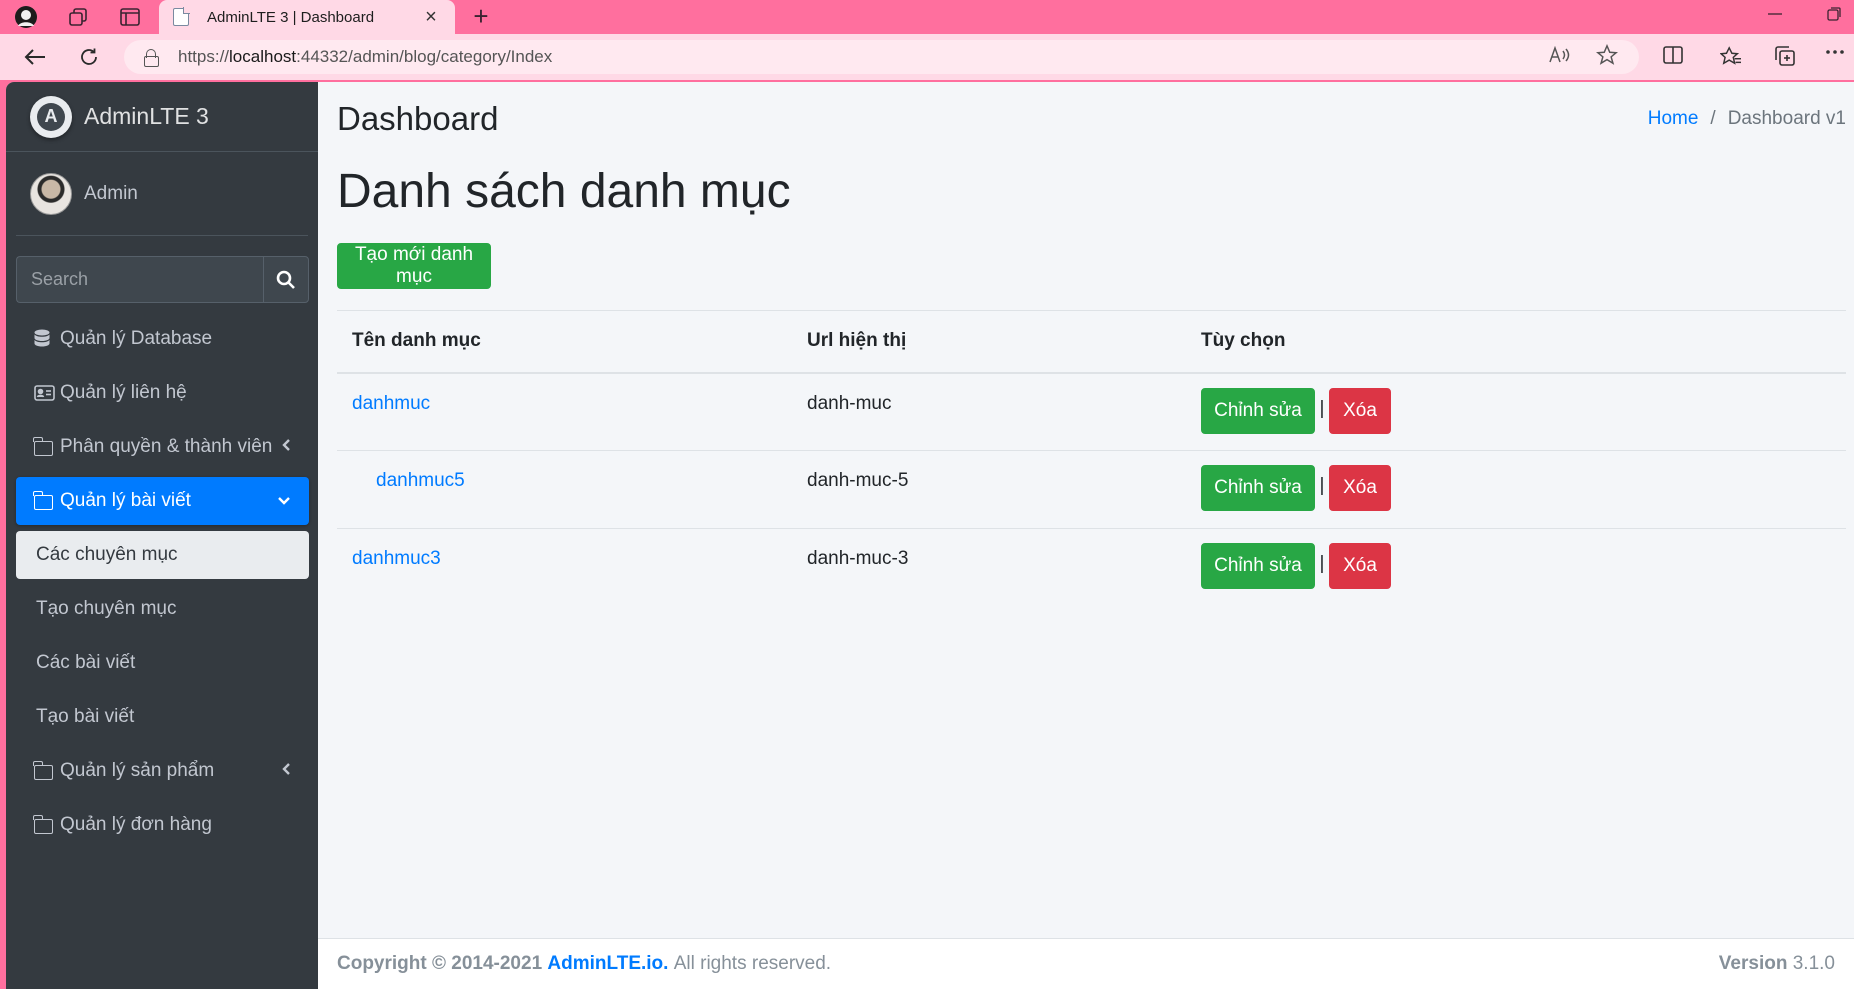 This screenshot has width=1854, height=989. Describe the element at coordinates (1835, 55) in the screenshot. I see `more-menu-icon` at that location.